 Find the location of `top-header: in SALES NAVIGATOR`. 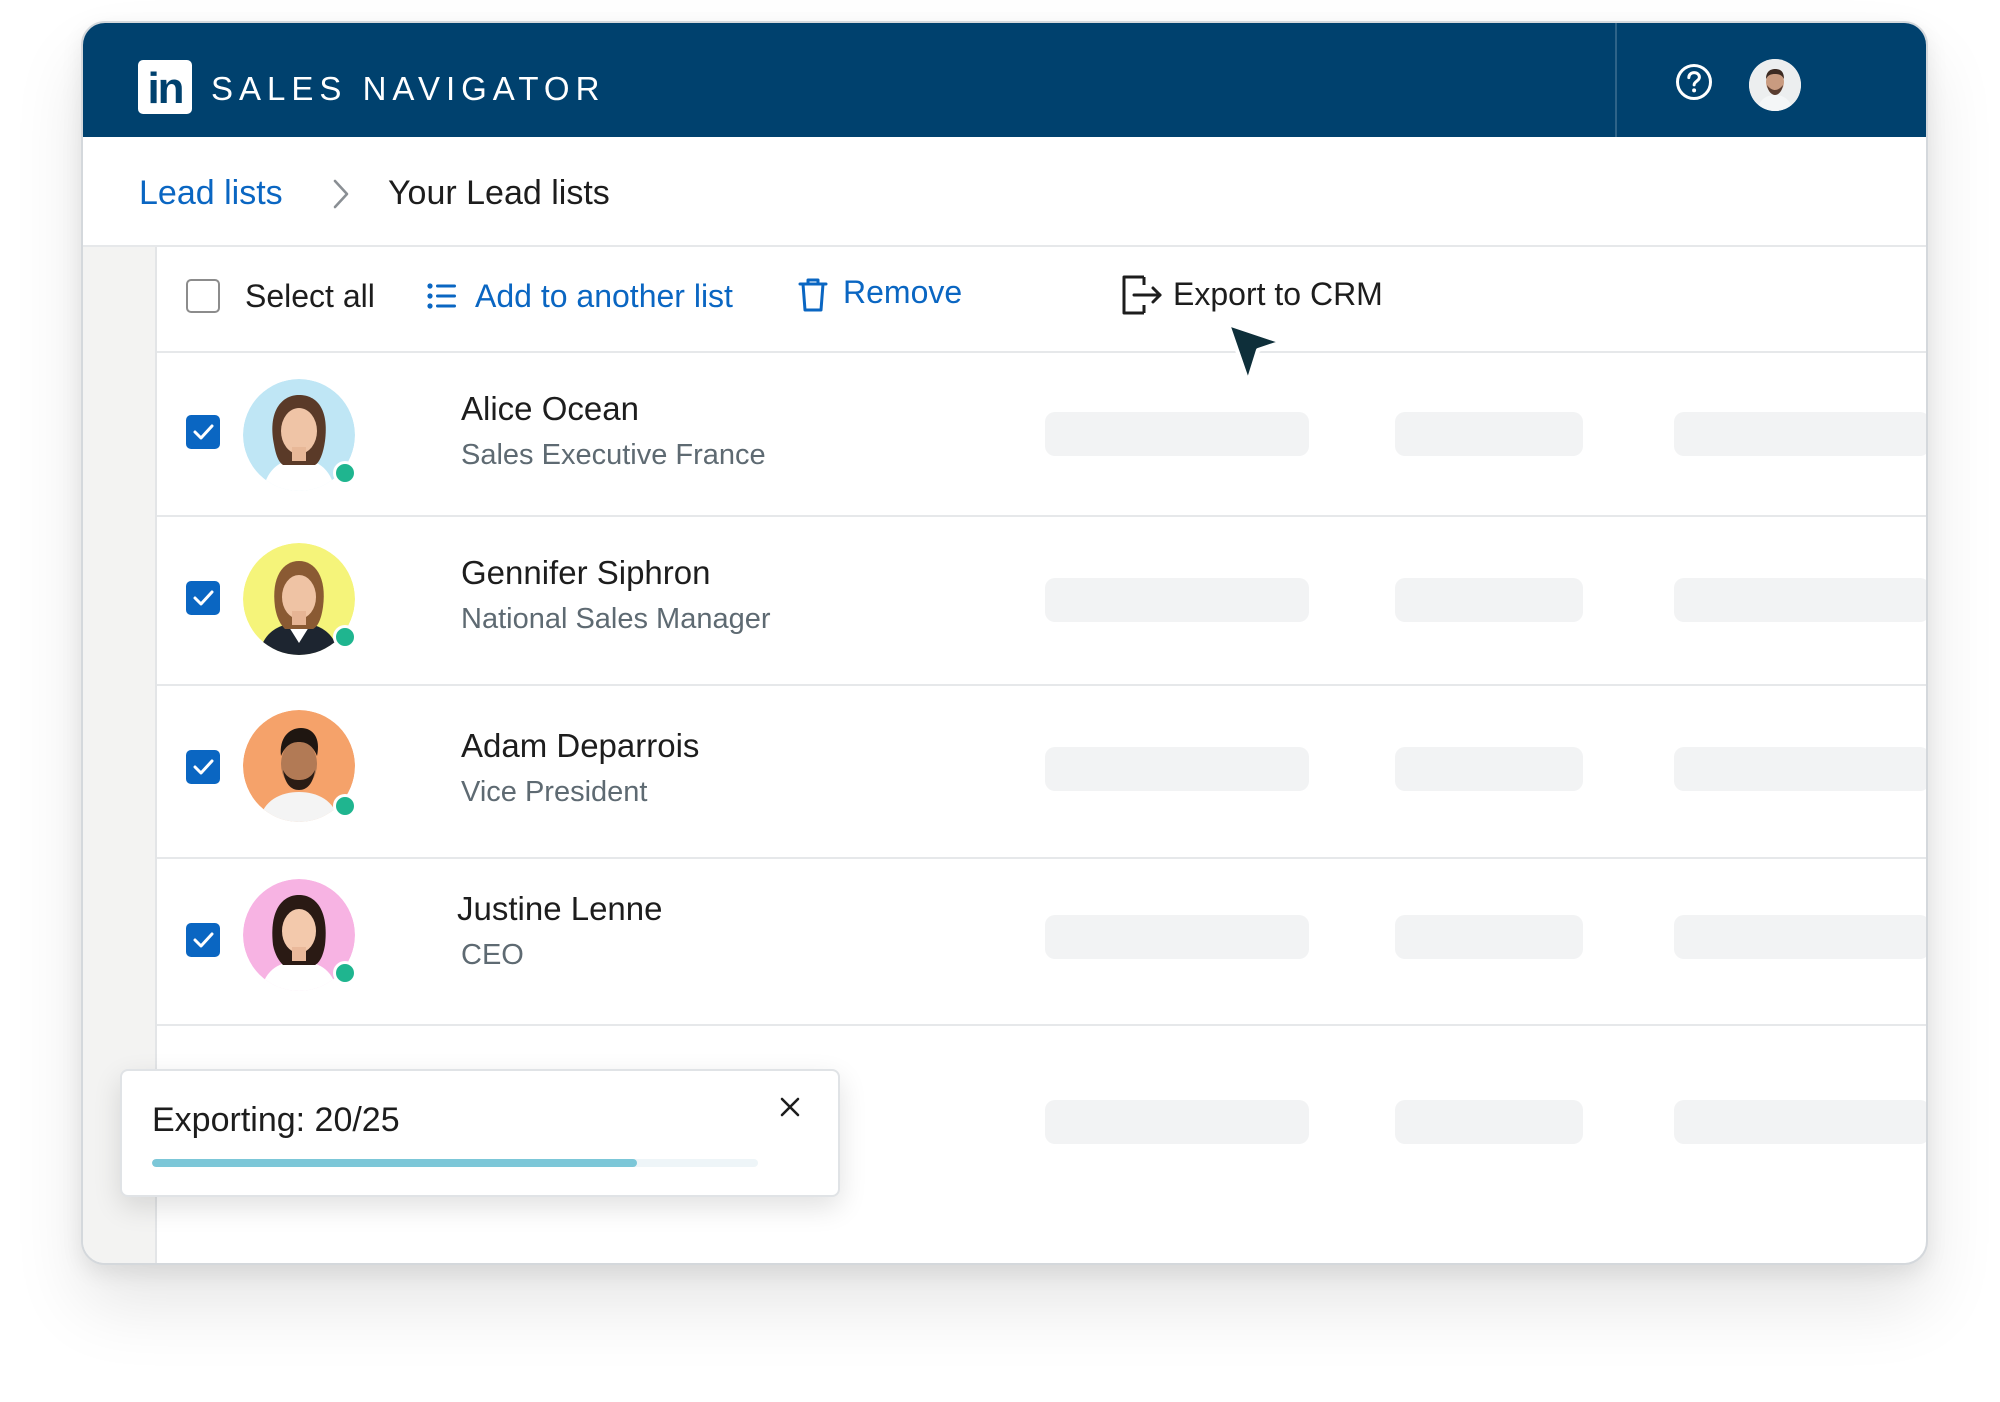

top-header: in SALES NAVIGATOR is located at coordinates (1004, 80).